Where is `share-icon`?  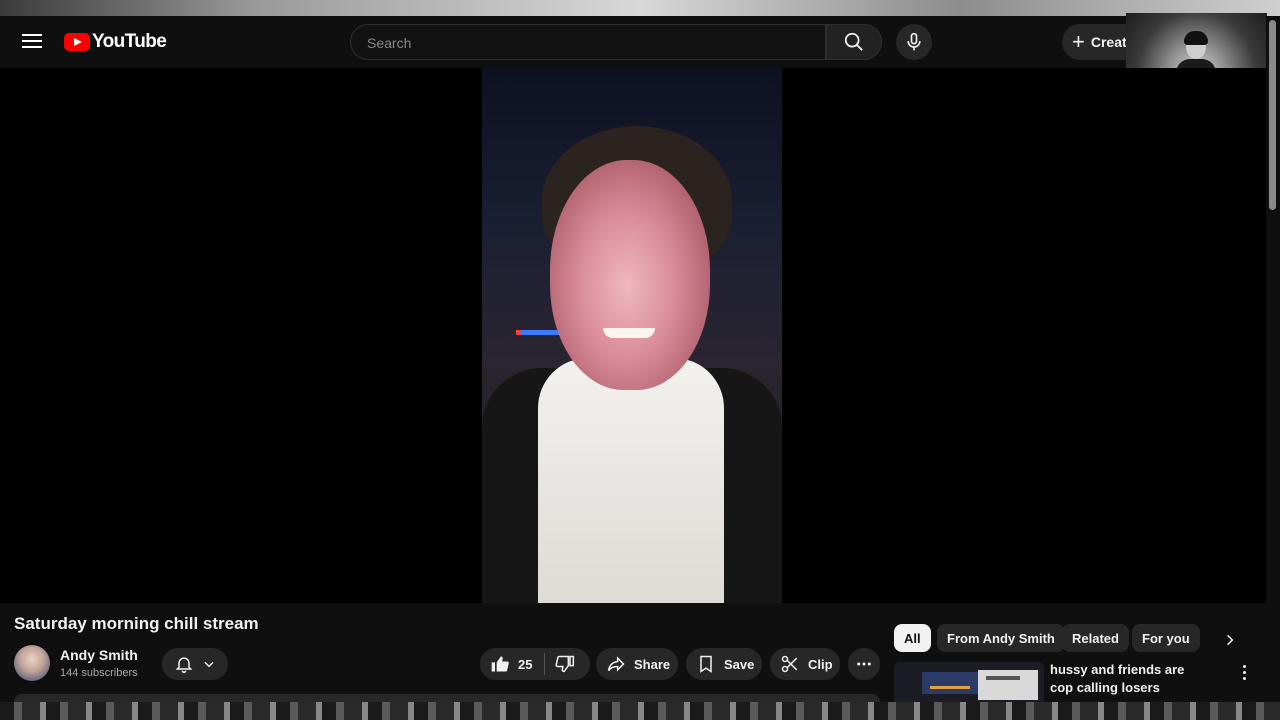 share-icon is located at coordinates (616, 664).